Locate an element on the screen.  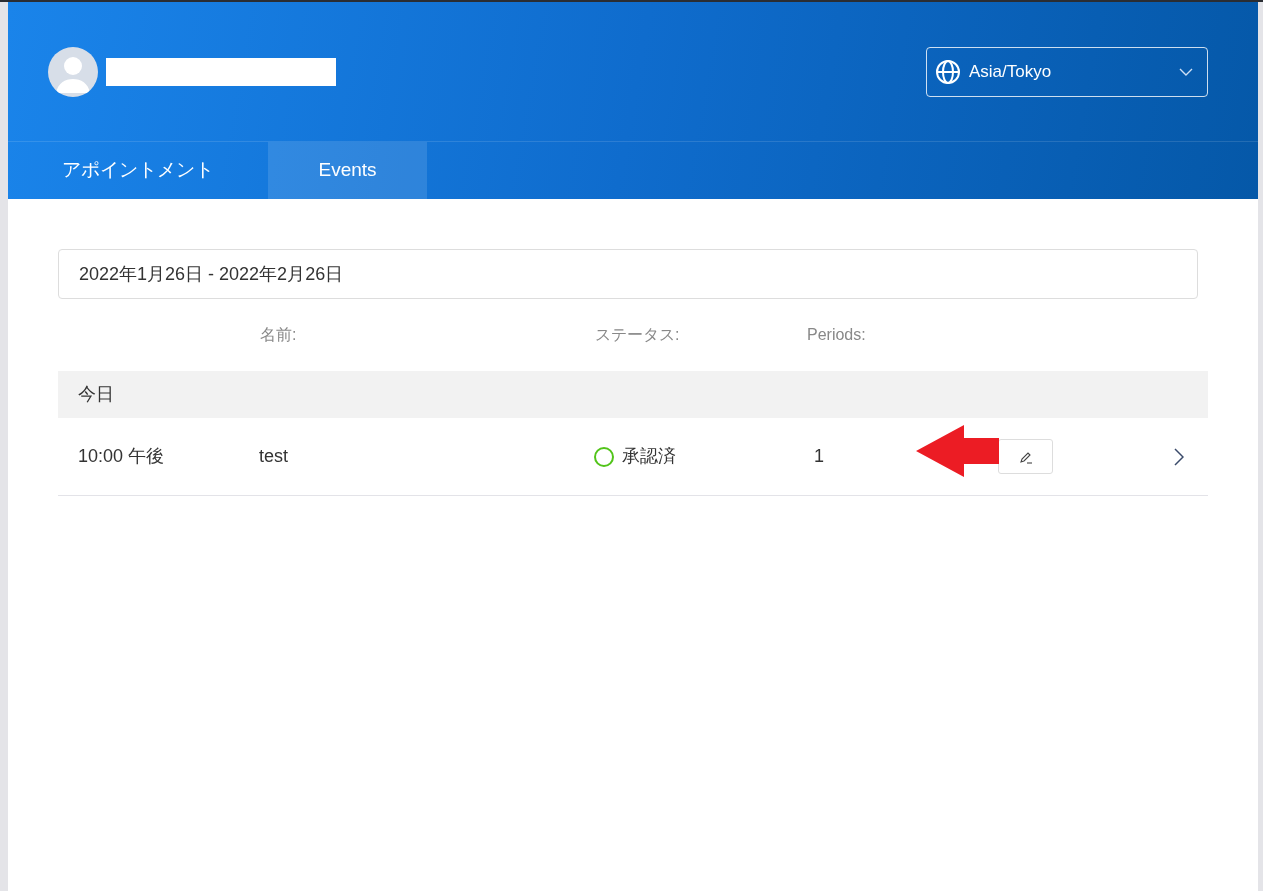
globe-icon is located at coordinates (948, 71).